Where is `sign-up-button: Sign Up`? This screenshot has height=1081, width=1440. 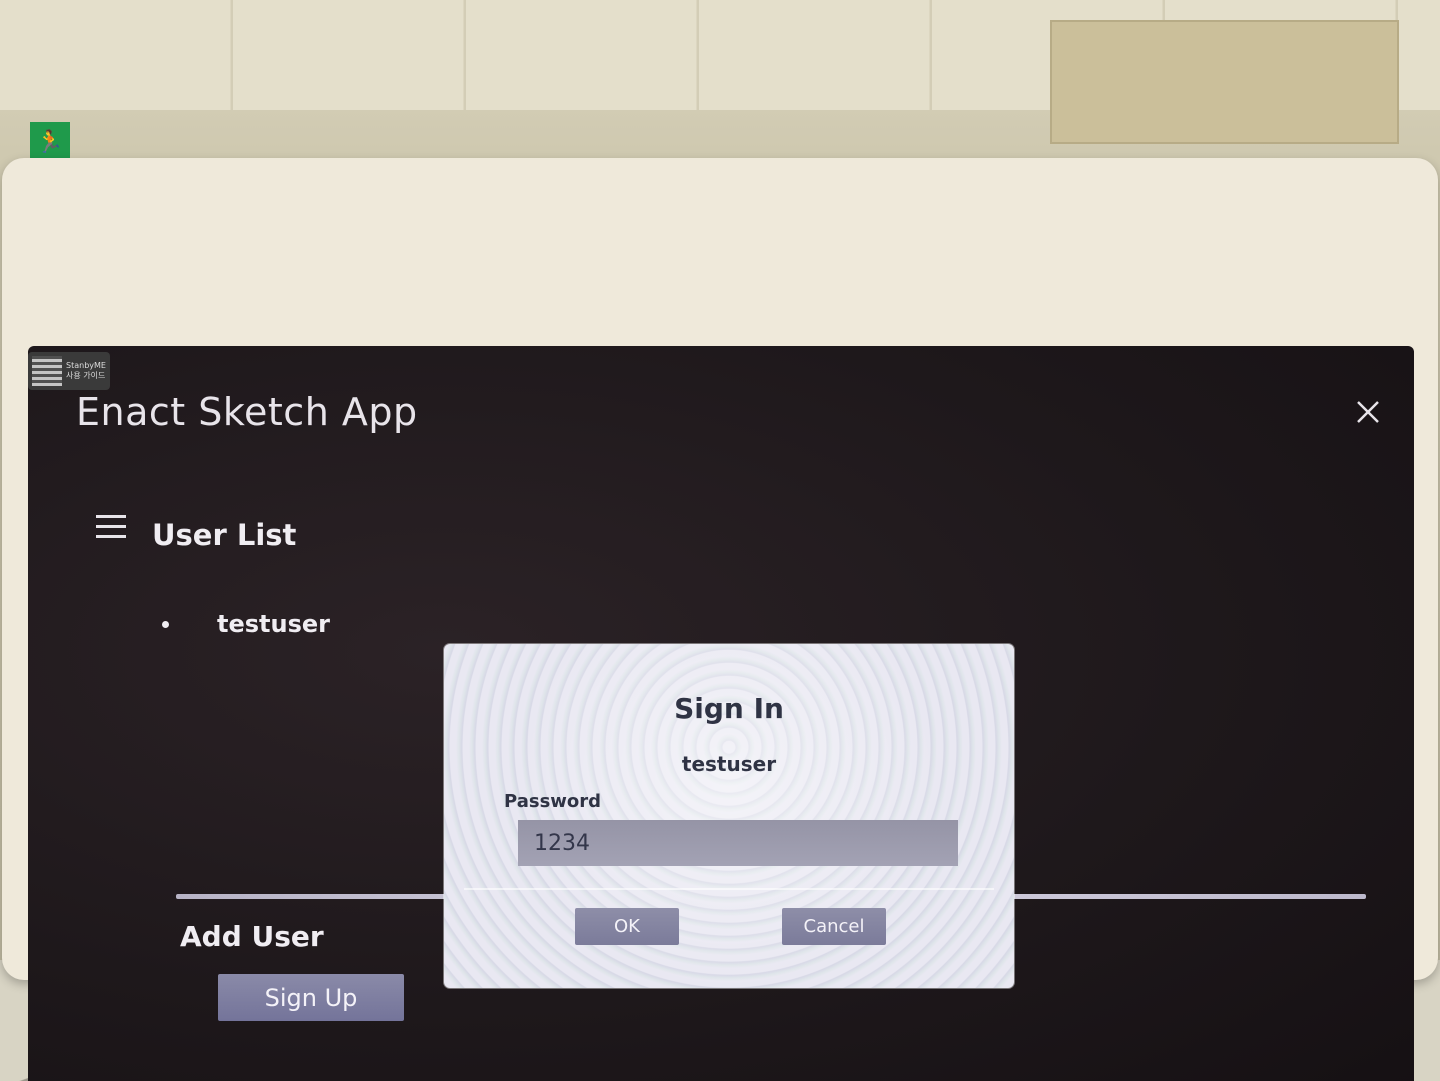 sign-up-button: Sign Up is located at coordinates (311, 997).